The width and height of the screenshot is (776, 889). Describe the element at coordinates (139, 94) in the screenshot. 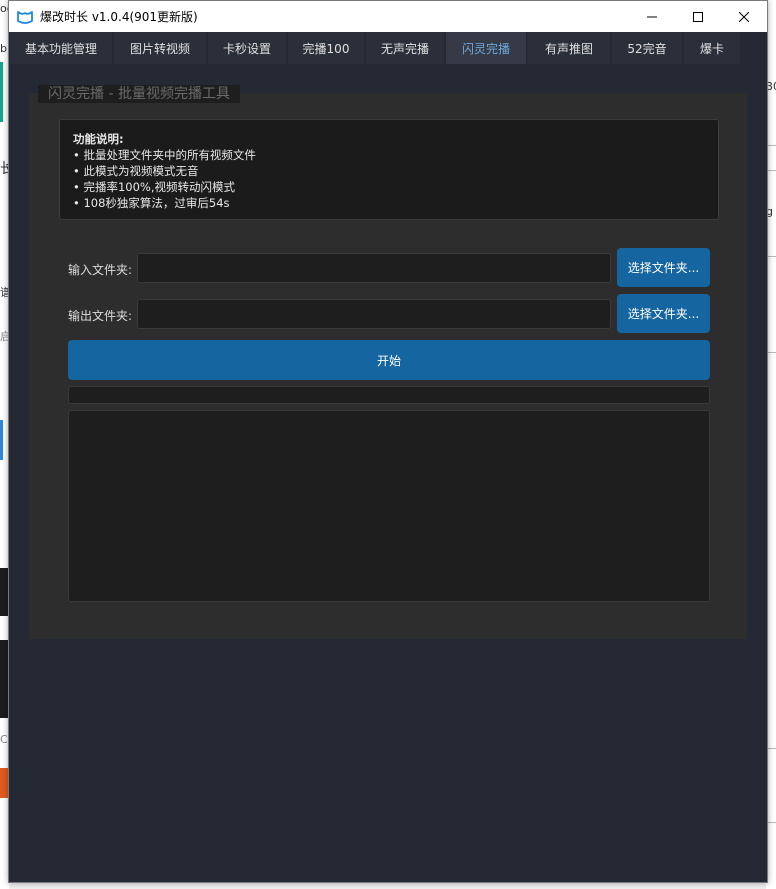

I see `group-title: 闪灵完播 - 批量视频完播工具` at that location.